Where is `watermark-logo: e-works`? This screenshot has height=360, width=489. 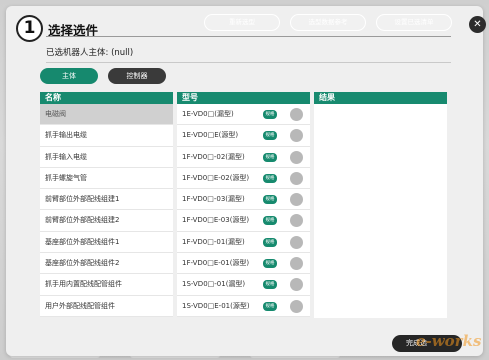 watermark-logo: e-works is located at coordinates (449, 341).